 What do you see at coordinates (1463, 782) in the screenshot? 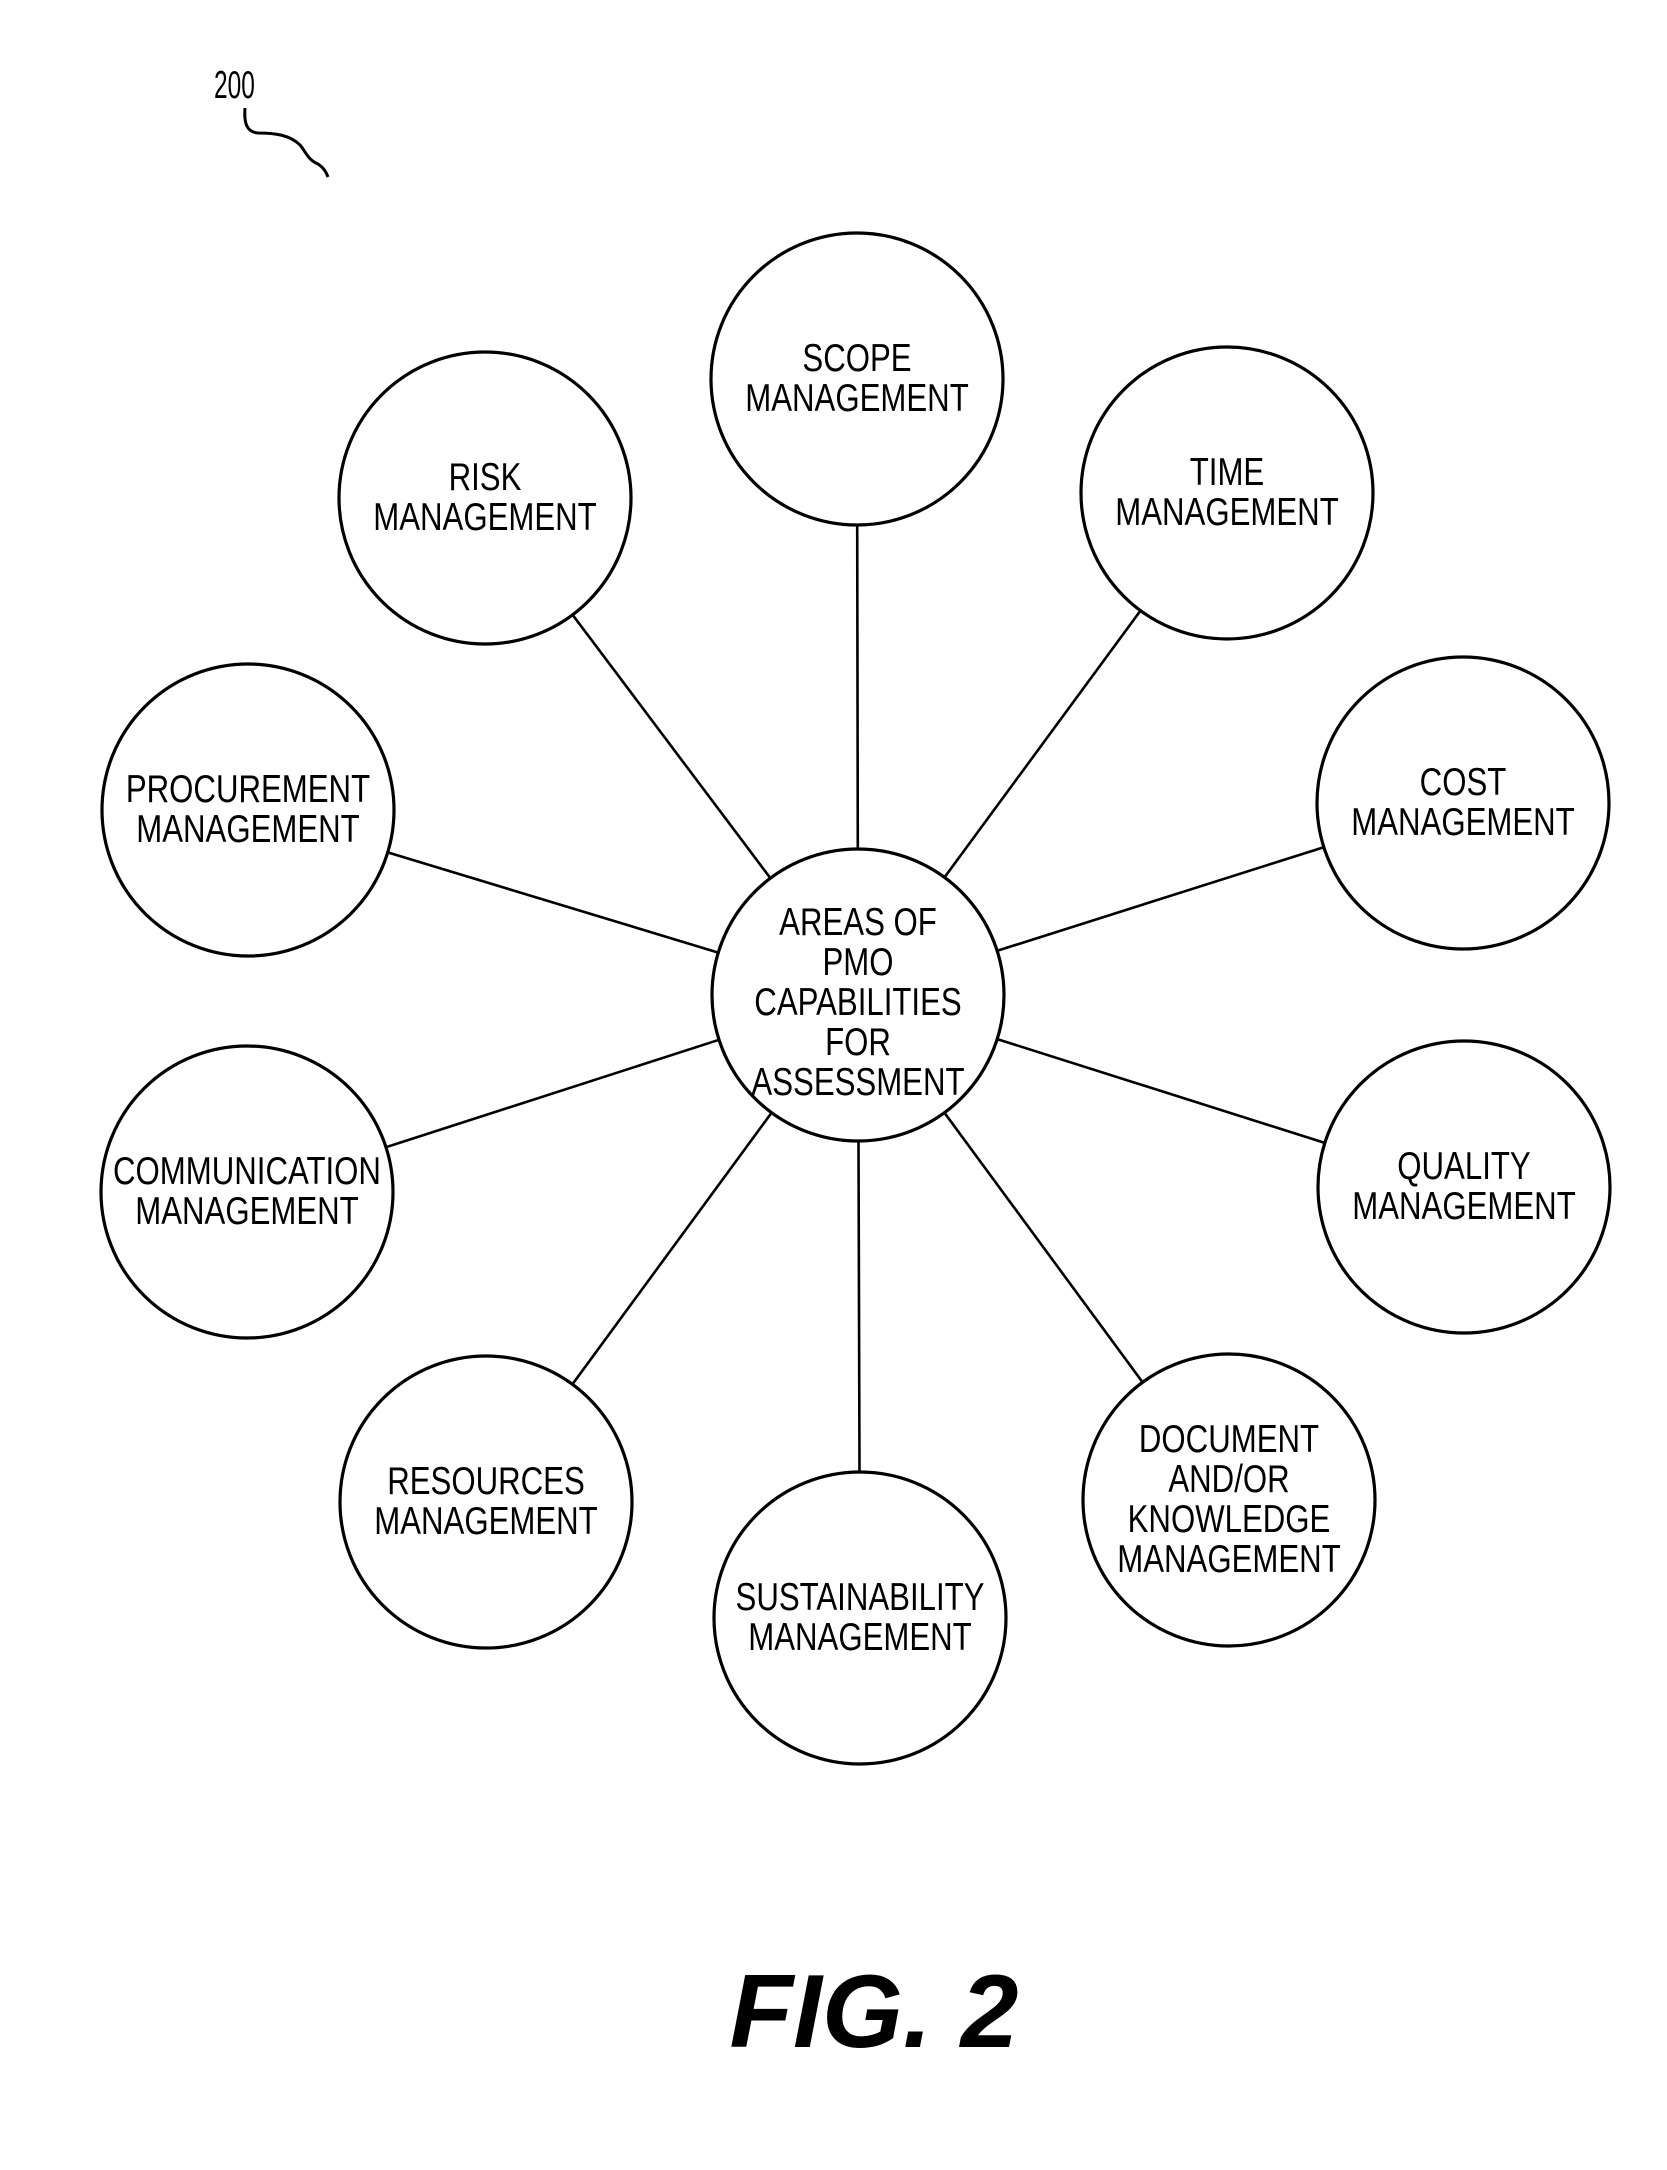
I see `node-label-line: COST` at bounding box center [1463, 782].